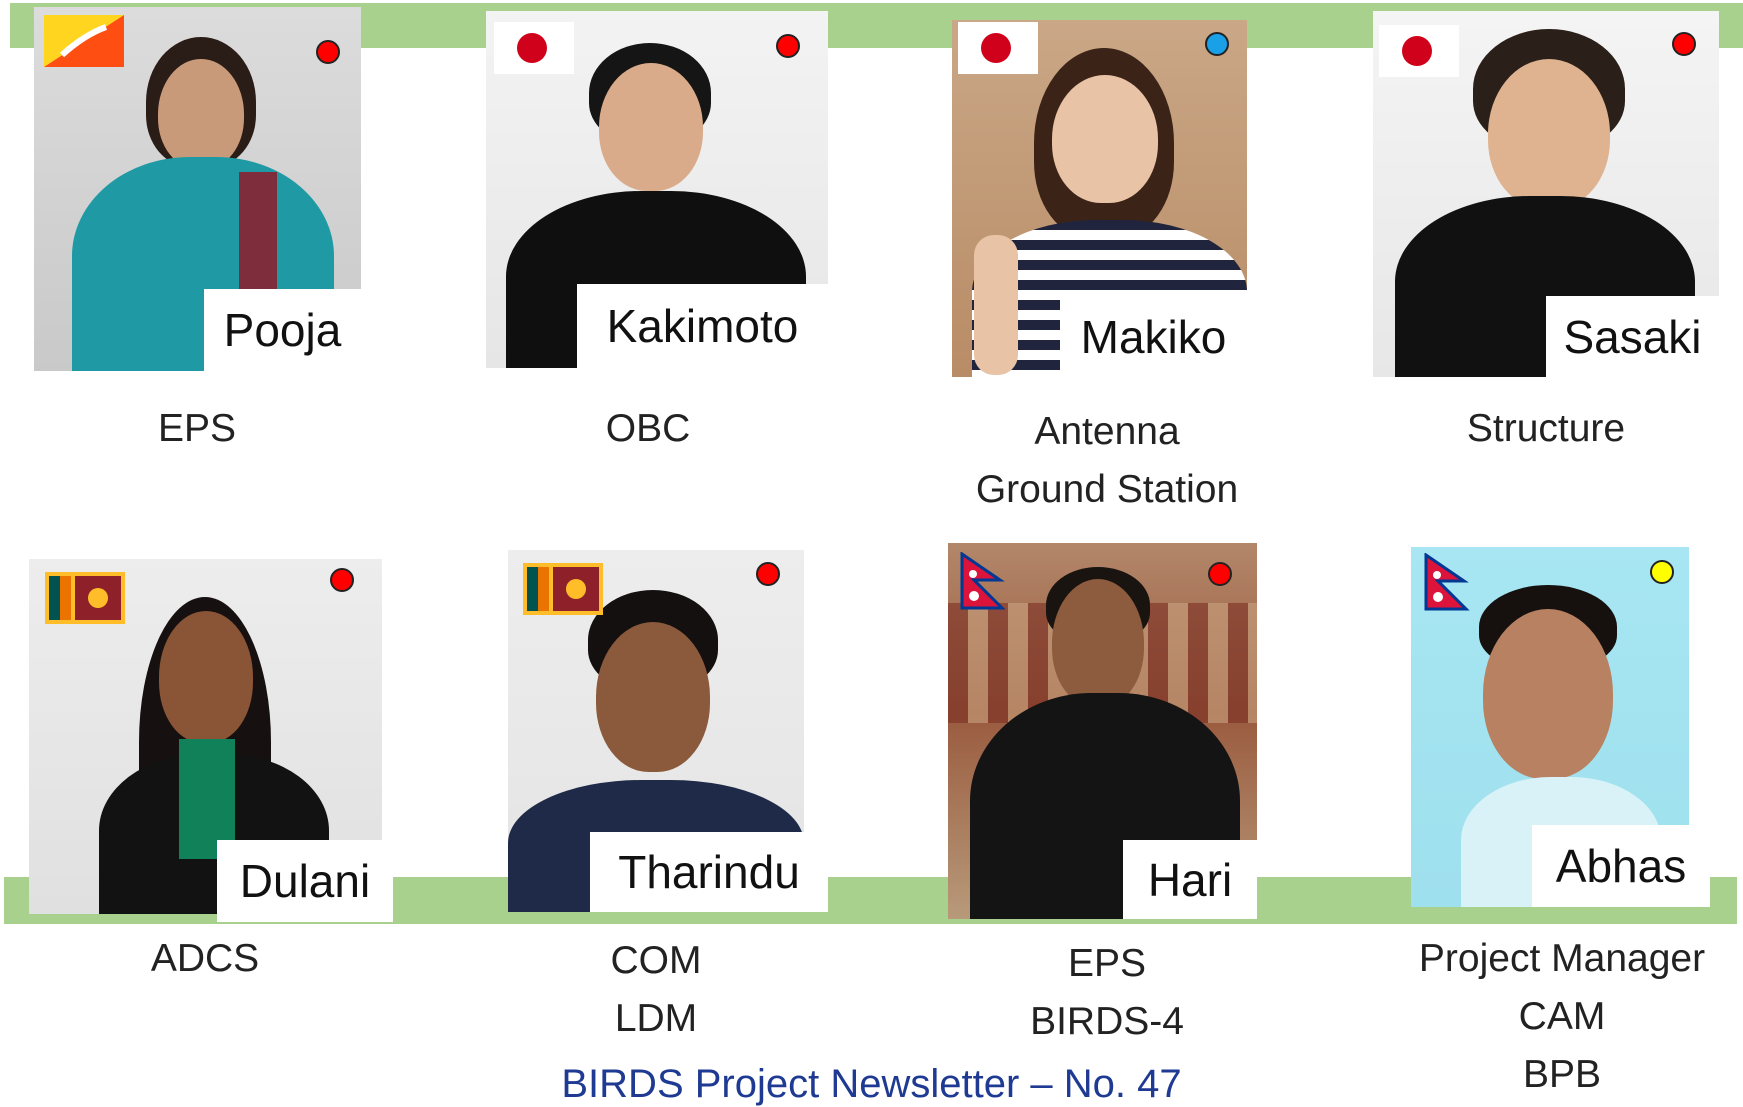  I want to click on member-name: Hari, so click(1190, 879).